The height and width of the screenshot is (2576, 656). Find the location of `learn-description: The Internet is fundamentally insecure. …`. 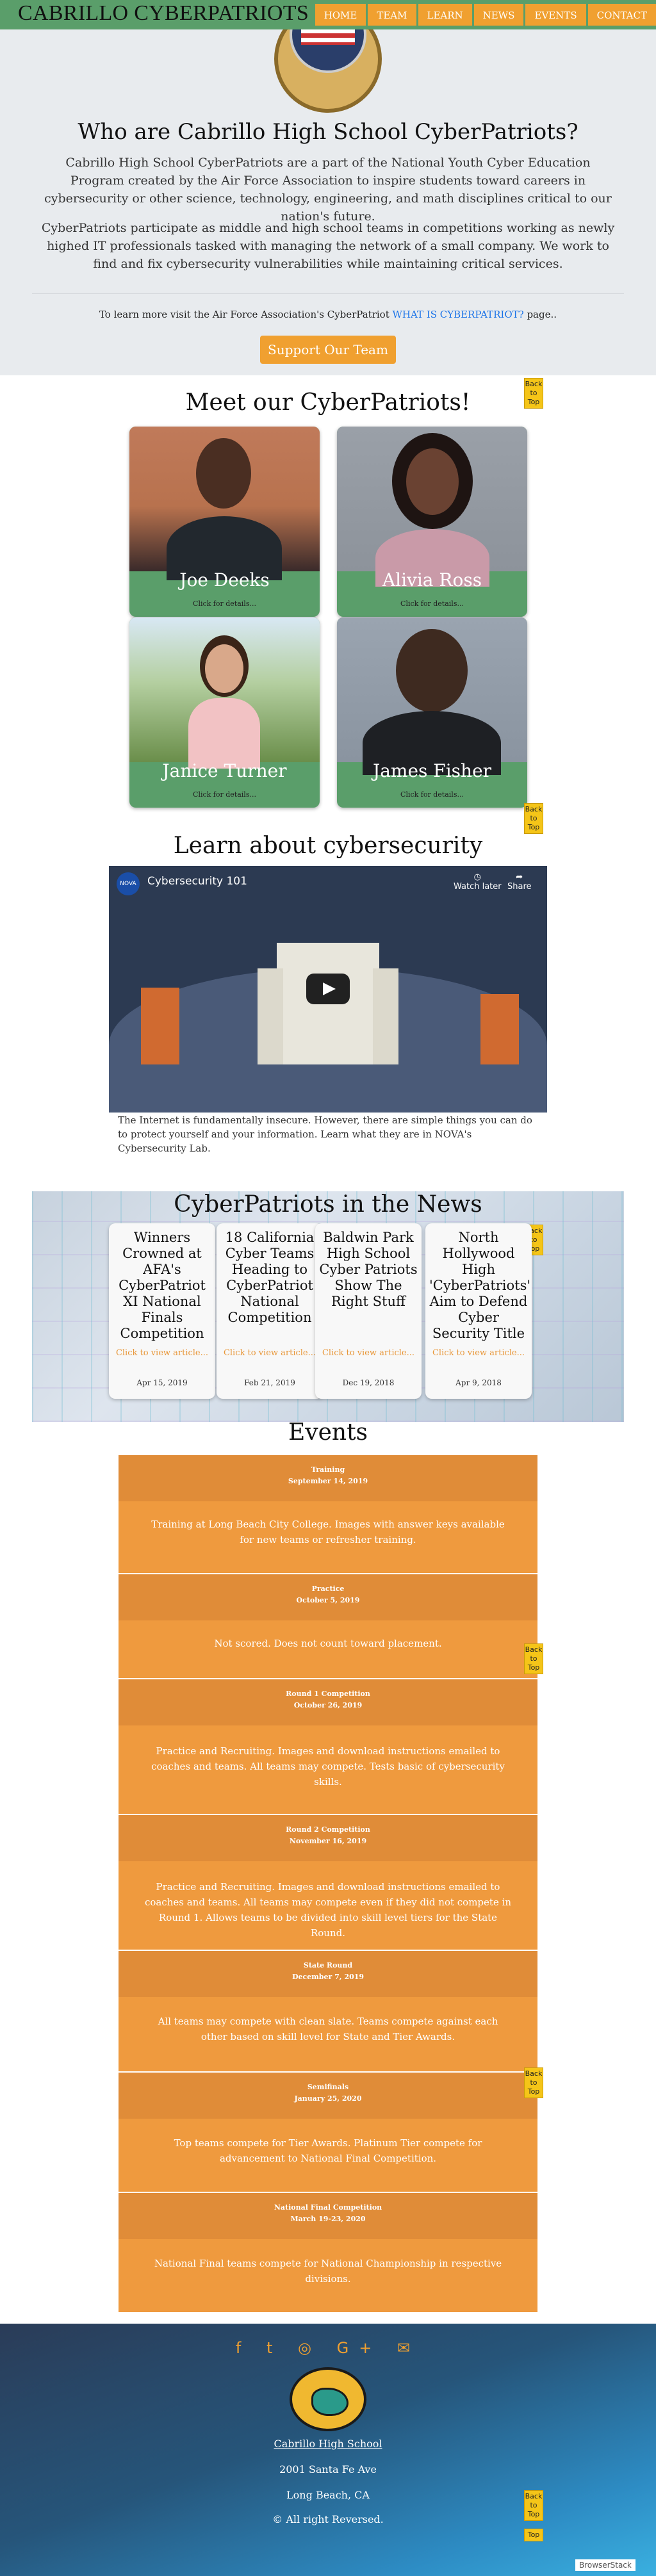

learn-description: The Internet is fundamentally insecure. … is located at coordinates (325, 1134).